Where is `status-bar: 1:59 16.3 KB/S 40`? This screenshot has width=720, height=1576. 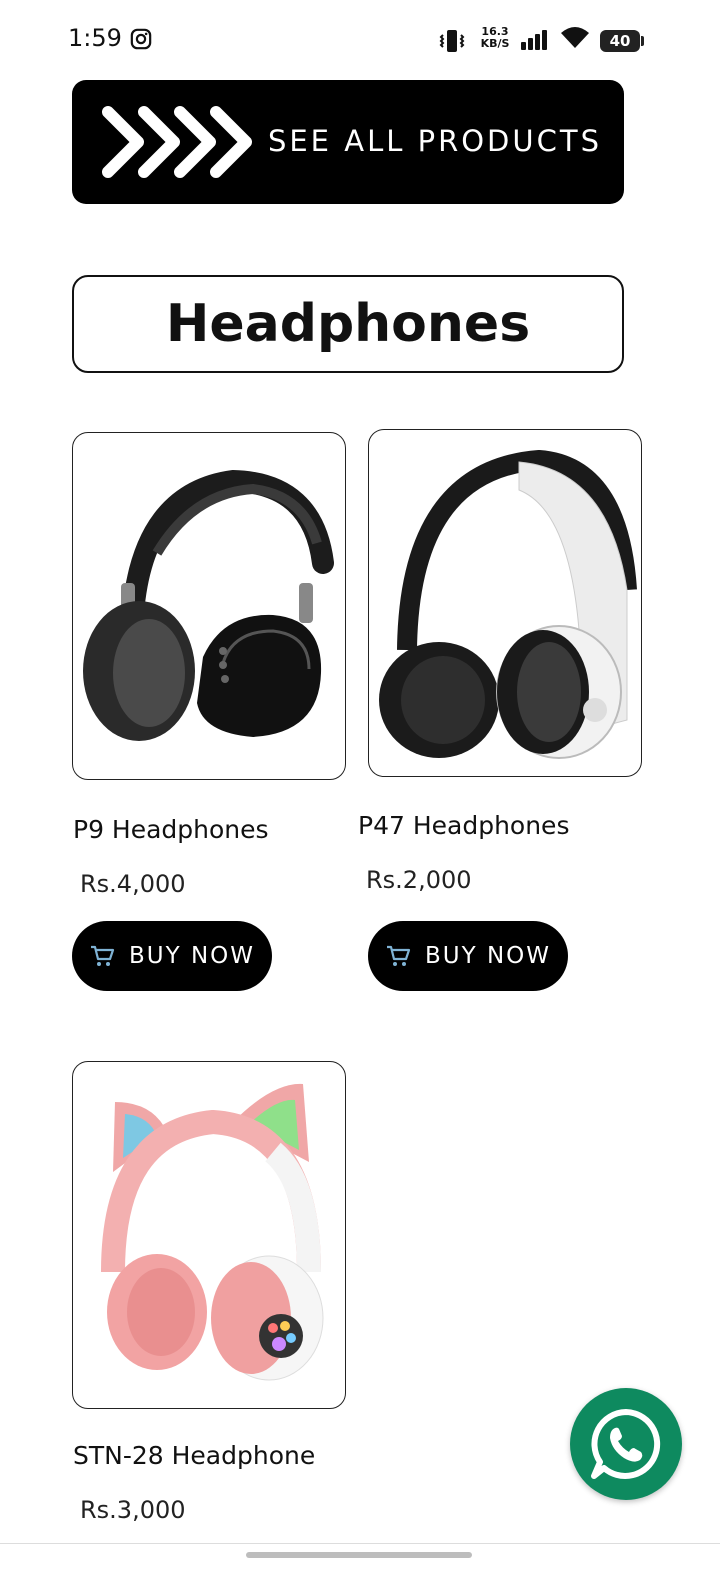
status-bar: 1:59 16.3 KB/S 40 is located at coordinates (360, 40).